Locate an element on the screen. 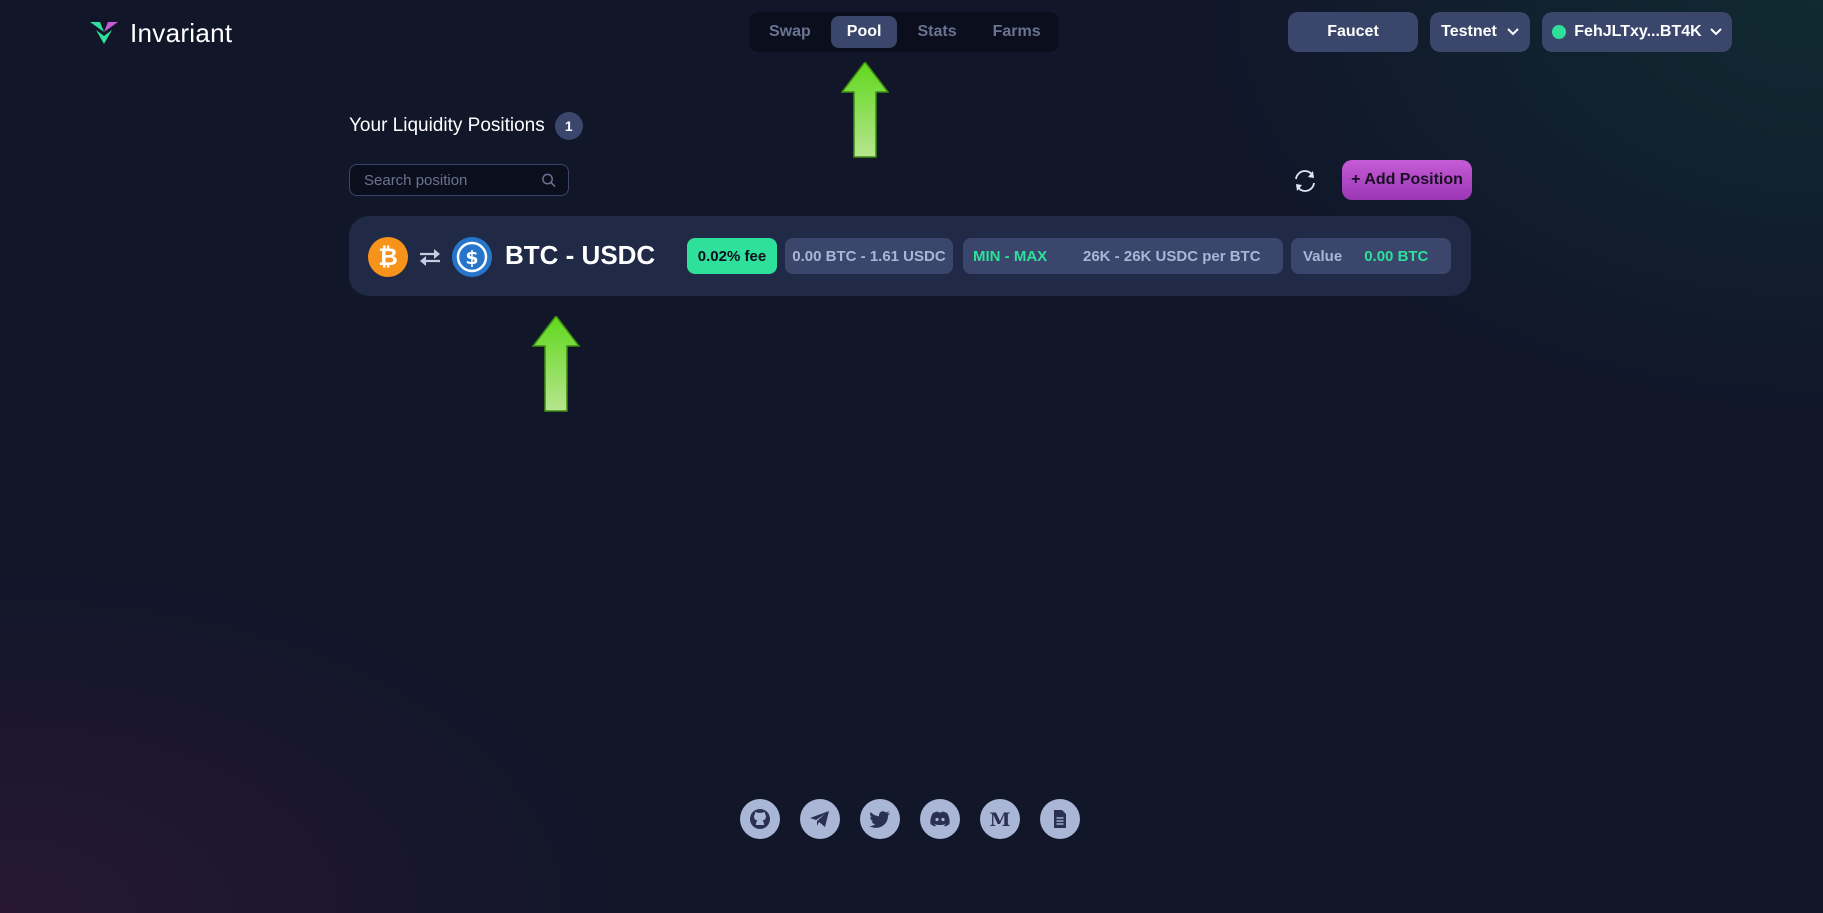 The height and width of the screenshot is (913, 1823). invariant-logo-icon is located at coordinates (104, 33).